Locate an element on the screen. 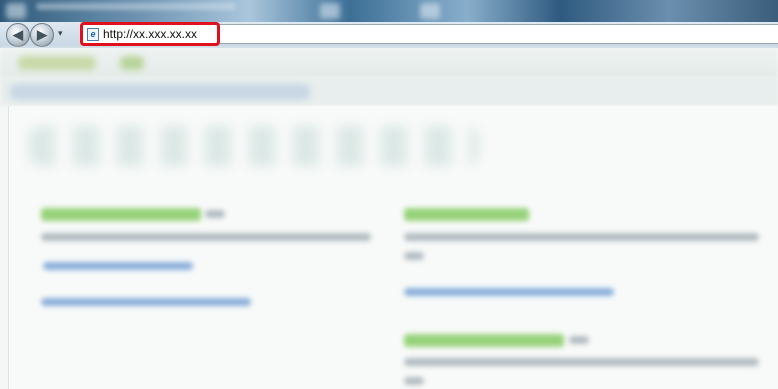  add-favorite-icon is located at coordinates (132, 63).